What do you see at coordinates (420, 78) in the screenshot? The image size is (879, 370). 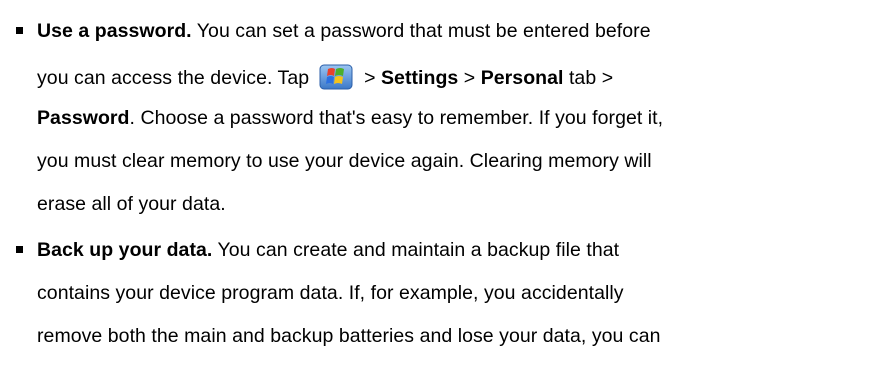 I see `settings-label: Settings` at bounding box center [420, 78].